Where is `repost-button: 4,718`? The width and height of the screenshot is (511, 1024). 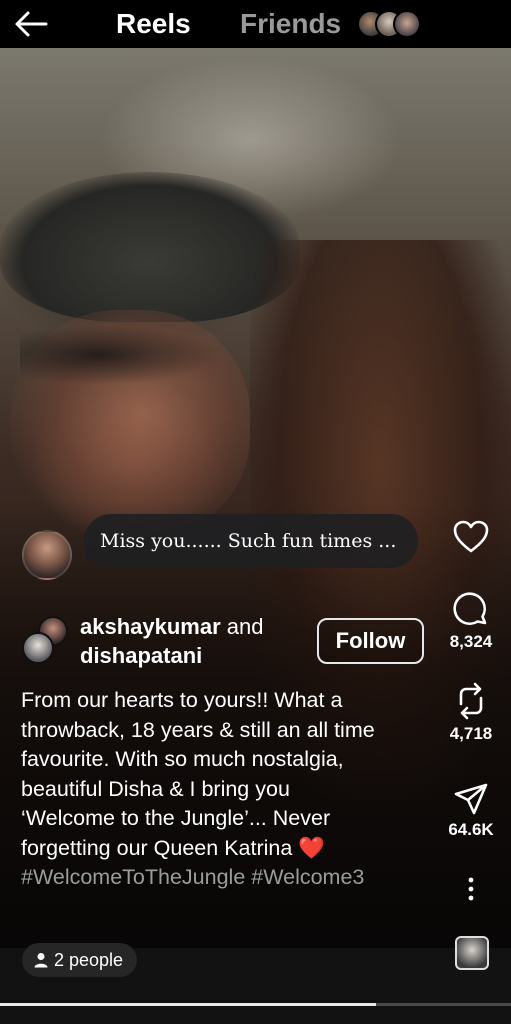 repost-button: 4,718 is located at coordinates (471, 713).